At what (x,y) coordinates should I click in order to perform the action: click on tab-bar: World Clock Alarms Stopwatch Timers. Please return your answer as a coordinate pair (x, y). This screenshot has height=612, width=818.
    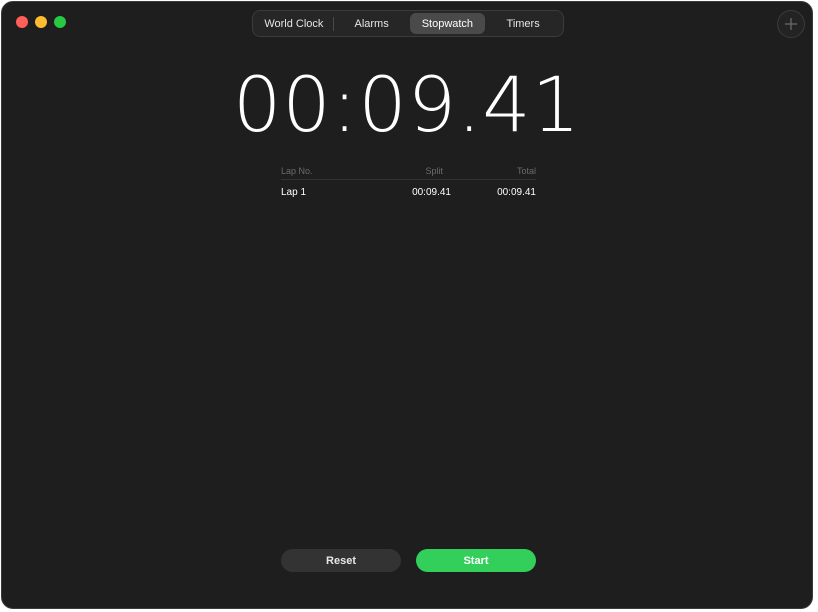
    Looking at the image, I should click on (408, 23).